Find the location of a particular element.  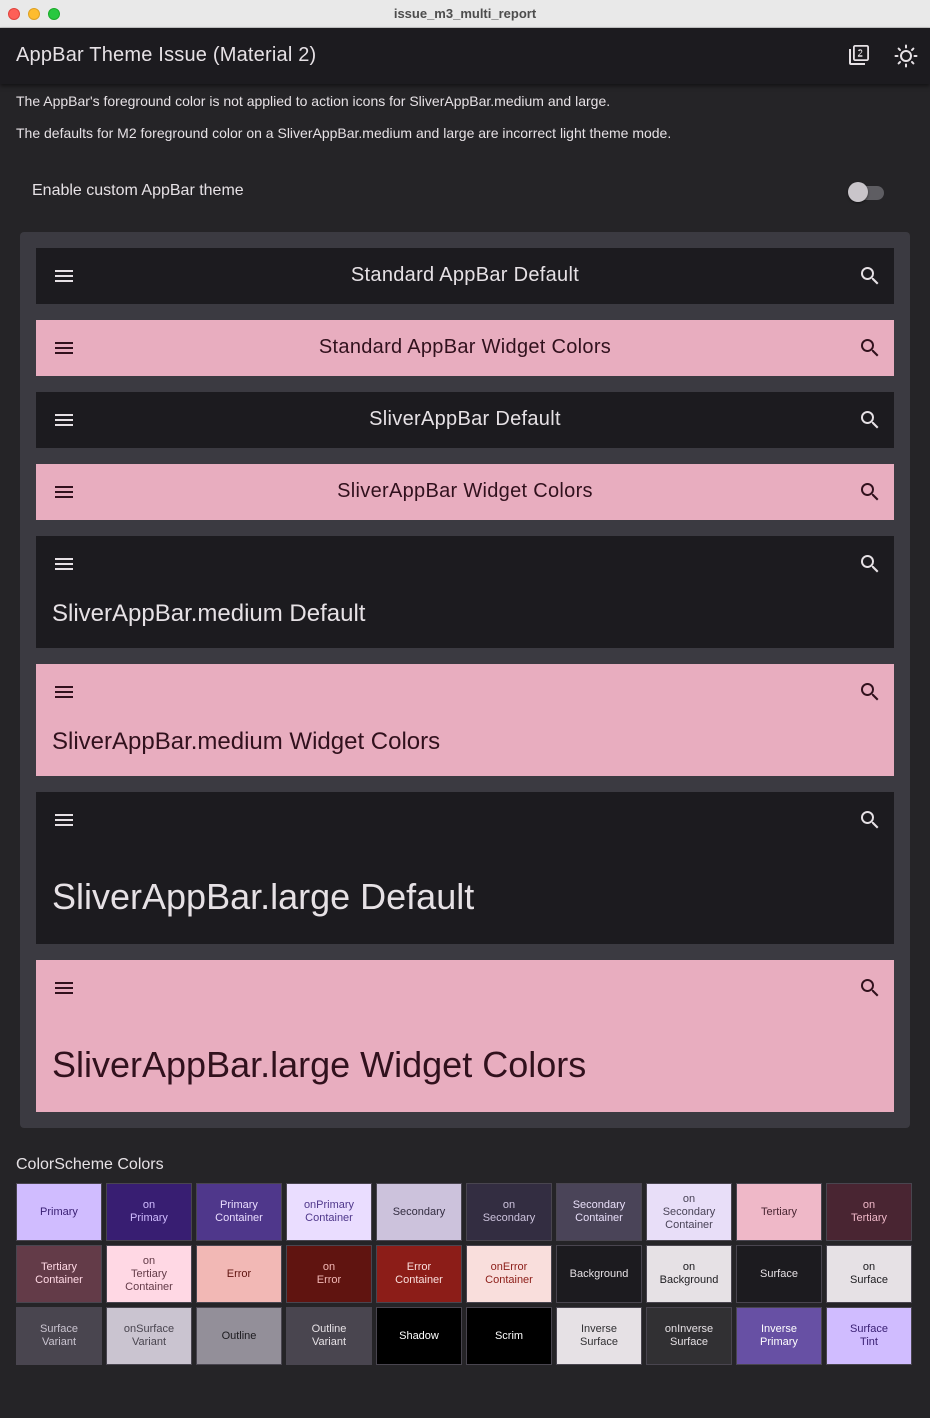

color-swatch: Error is located at coordinates (239, 1274).